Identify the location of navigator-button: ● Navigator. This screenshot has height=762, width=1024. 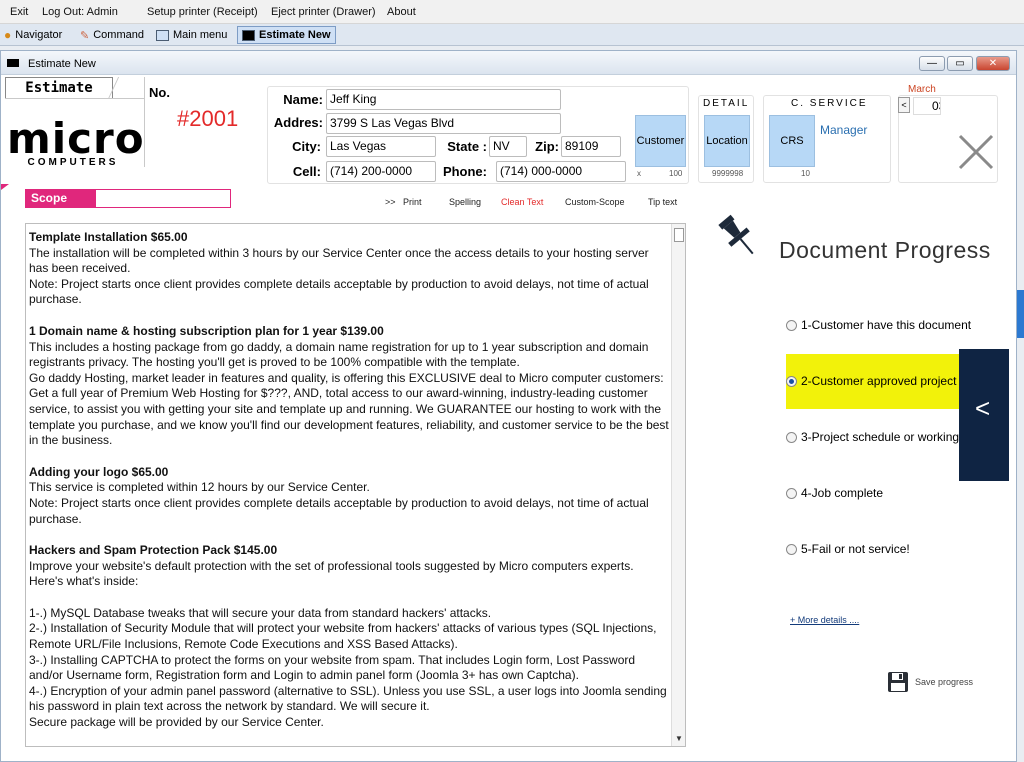
(33, 35).